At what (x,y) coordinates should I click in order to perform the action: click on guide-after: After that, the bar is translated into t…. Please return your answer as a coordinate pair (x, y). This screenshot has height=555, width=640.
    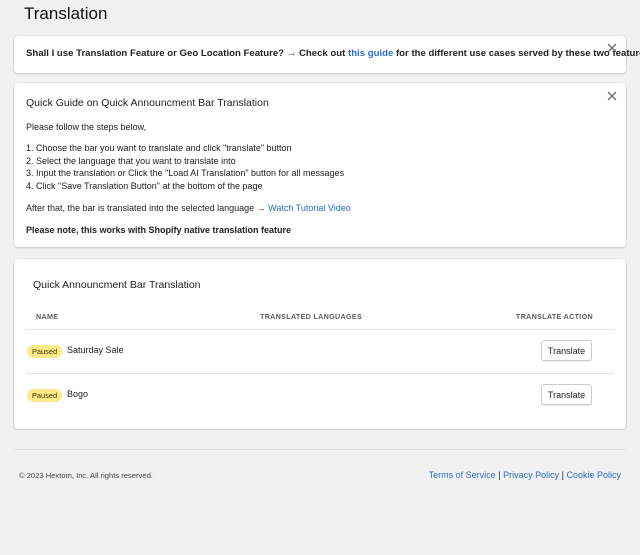
    Looking at the image, I should click on (188, 208).